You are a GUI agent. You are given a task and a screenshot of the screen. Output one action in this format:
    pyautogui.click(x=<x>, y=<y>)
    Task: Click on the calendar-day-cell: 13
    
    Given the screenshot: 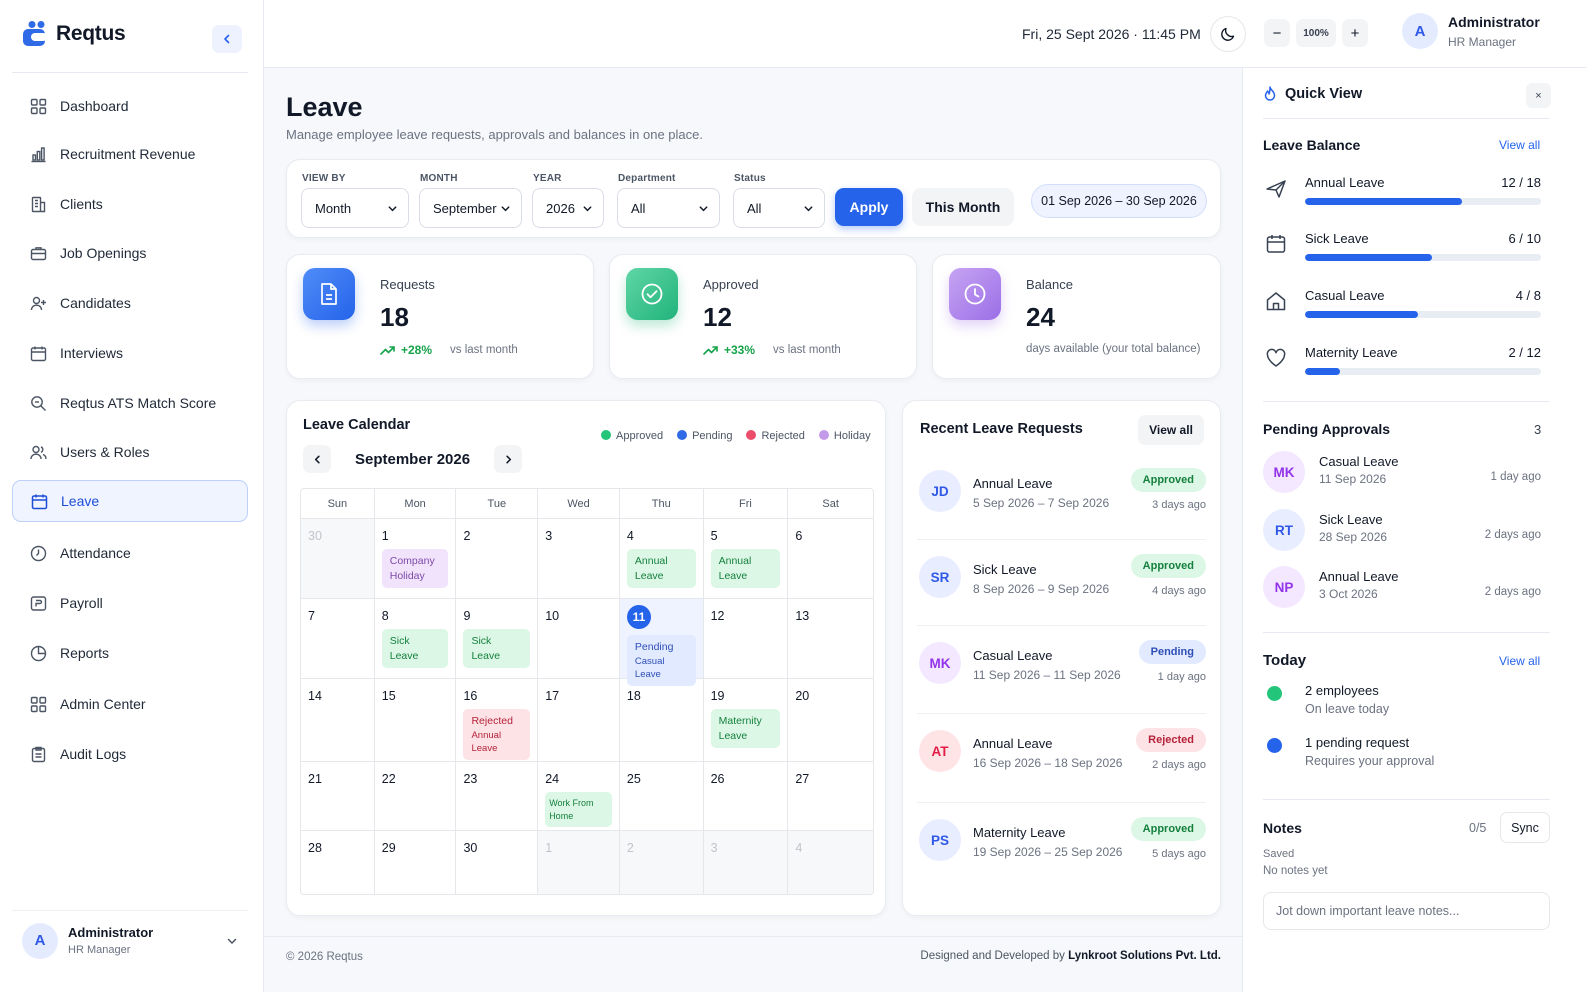 What is the action you would take?
    pyautogui.click(x=830, y=638)
    